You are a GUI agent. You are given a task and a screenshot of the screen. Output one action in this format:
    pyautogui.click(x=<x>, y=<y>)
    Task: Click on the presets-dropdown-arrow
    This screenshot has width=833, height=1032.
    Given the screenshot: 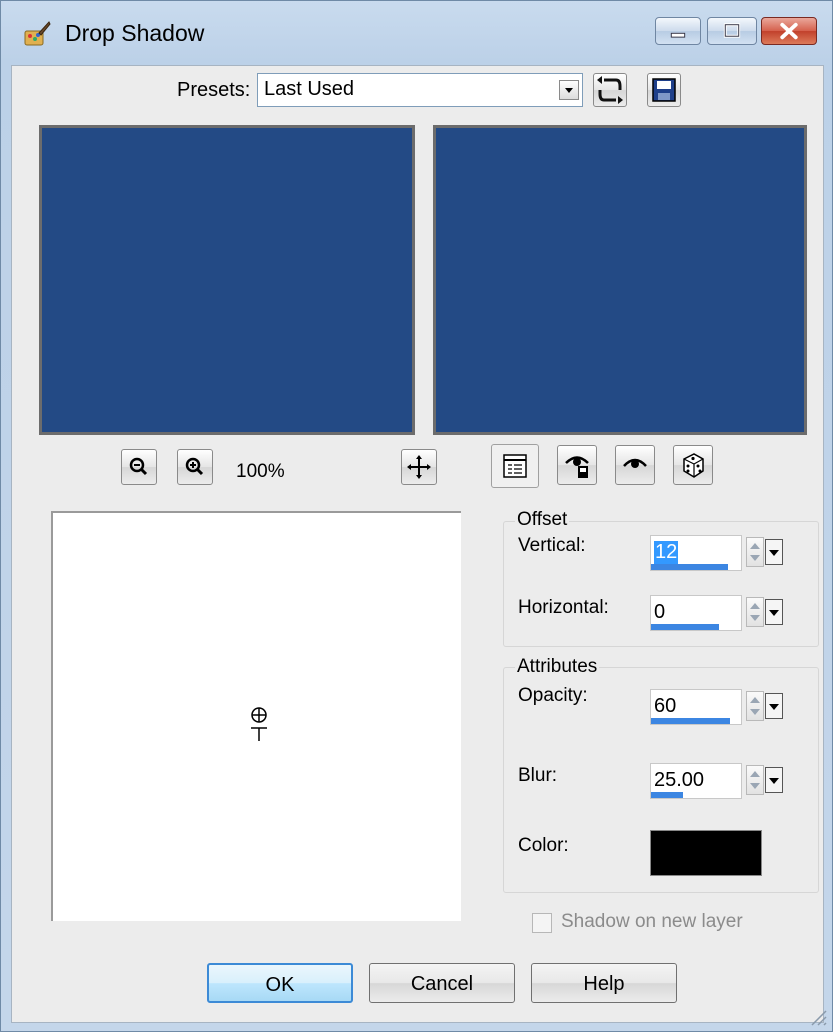 What is the action you would take?
    pyautogui.click(x=569, y=90)
    